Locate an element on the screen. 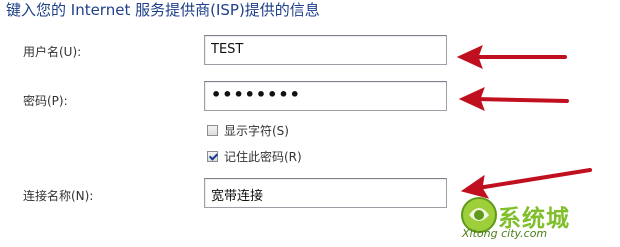 Image resolution: width=620 pixels, height=247 pixels. watermark-url: Xitong city.com is located at coordinates (505, 233).